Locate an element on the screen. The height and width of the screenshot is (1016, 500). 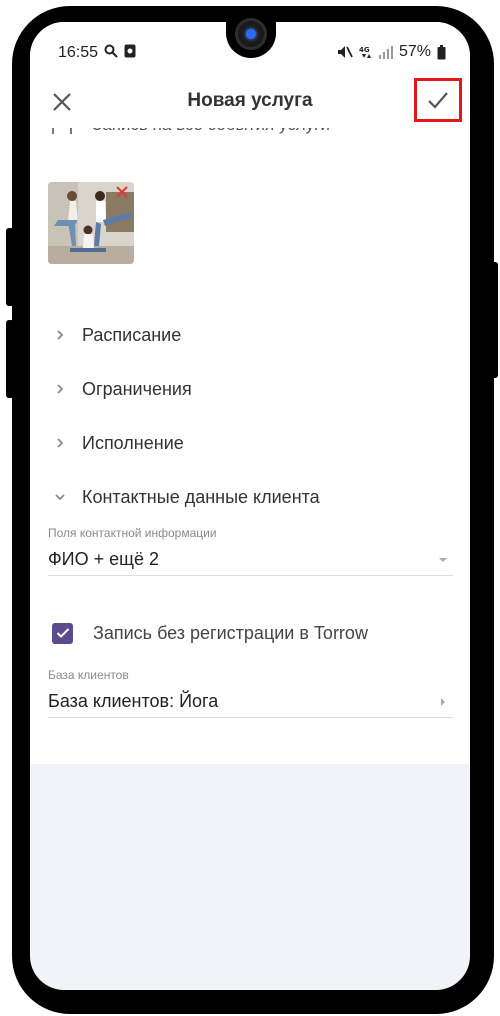
no-registration-checkbox-row: Запись без регистрации в Torrow is located at coordinates (210, 633).